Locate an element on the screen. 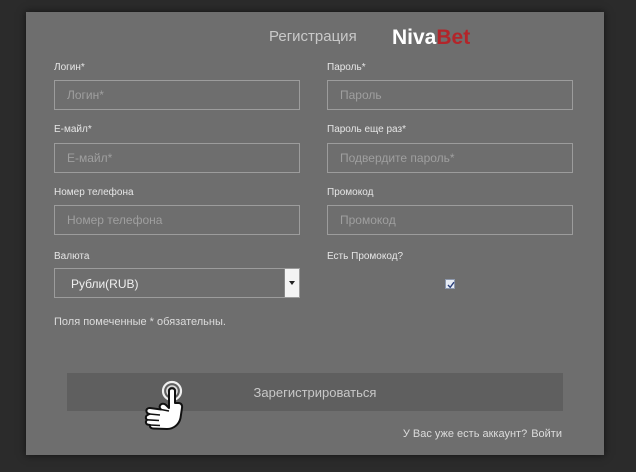  required-fields-note: Поля помеченные * обязательны. is located at coordinates (140, 322).